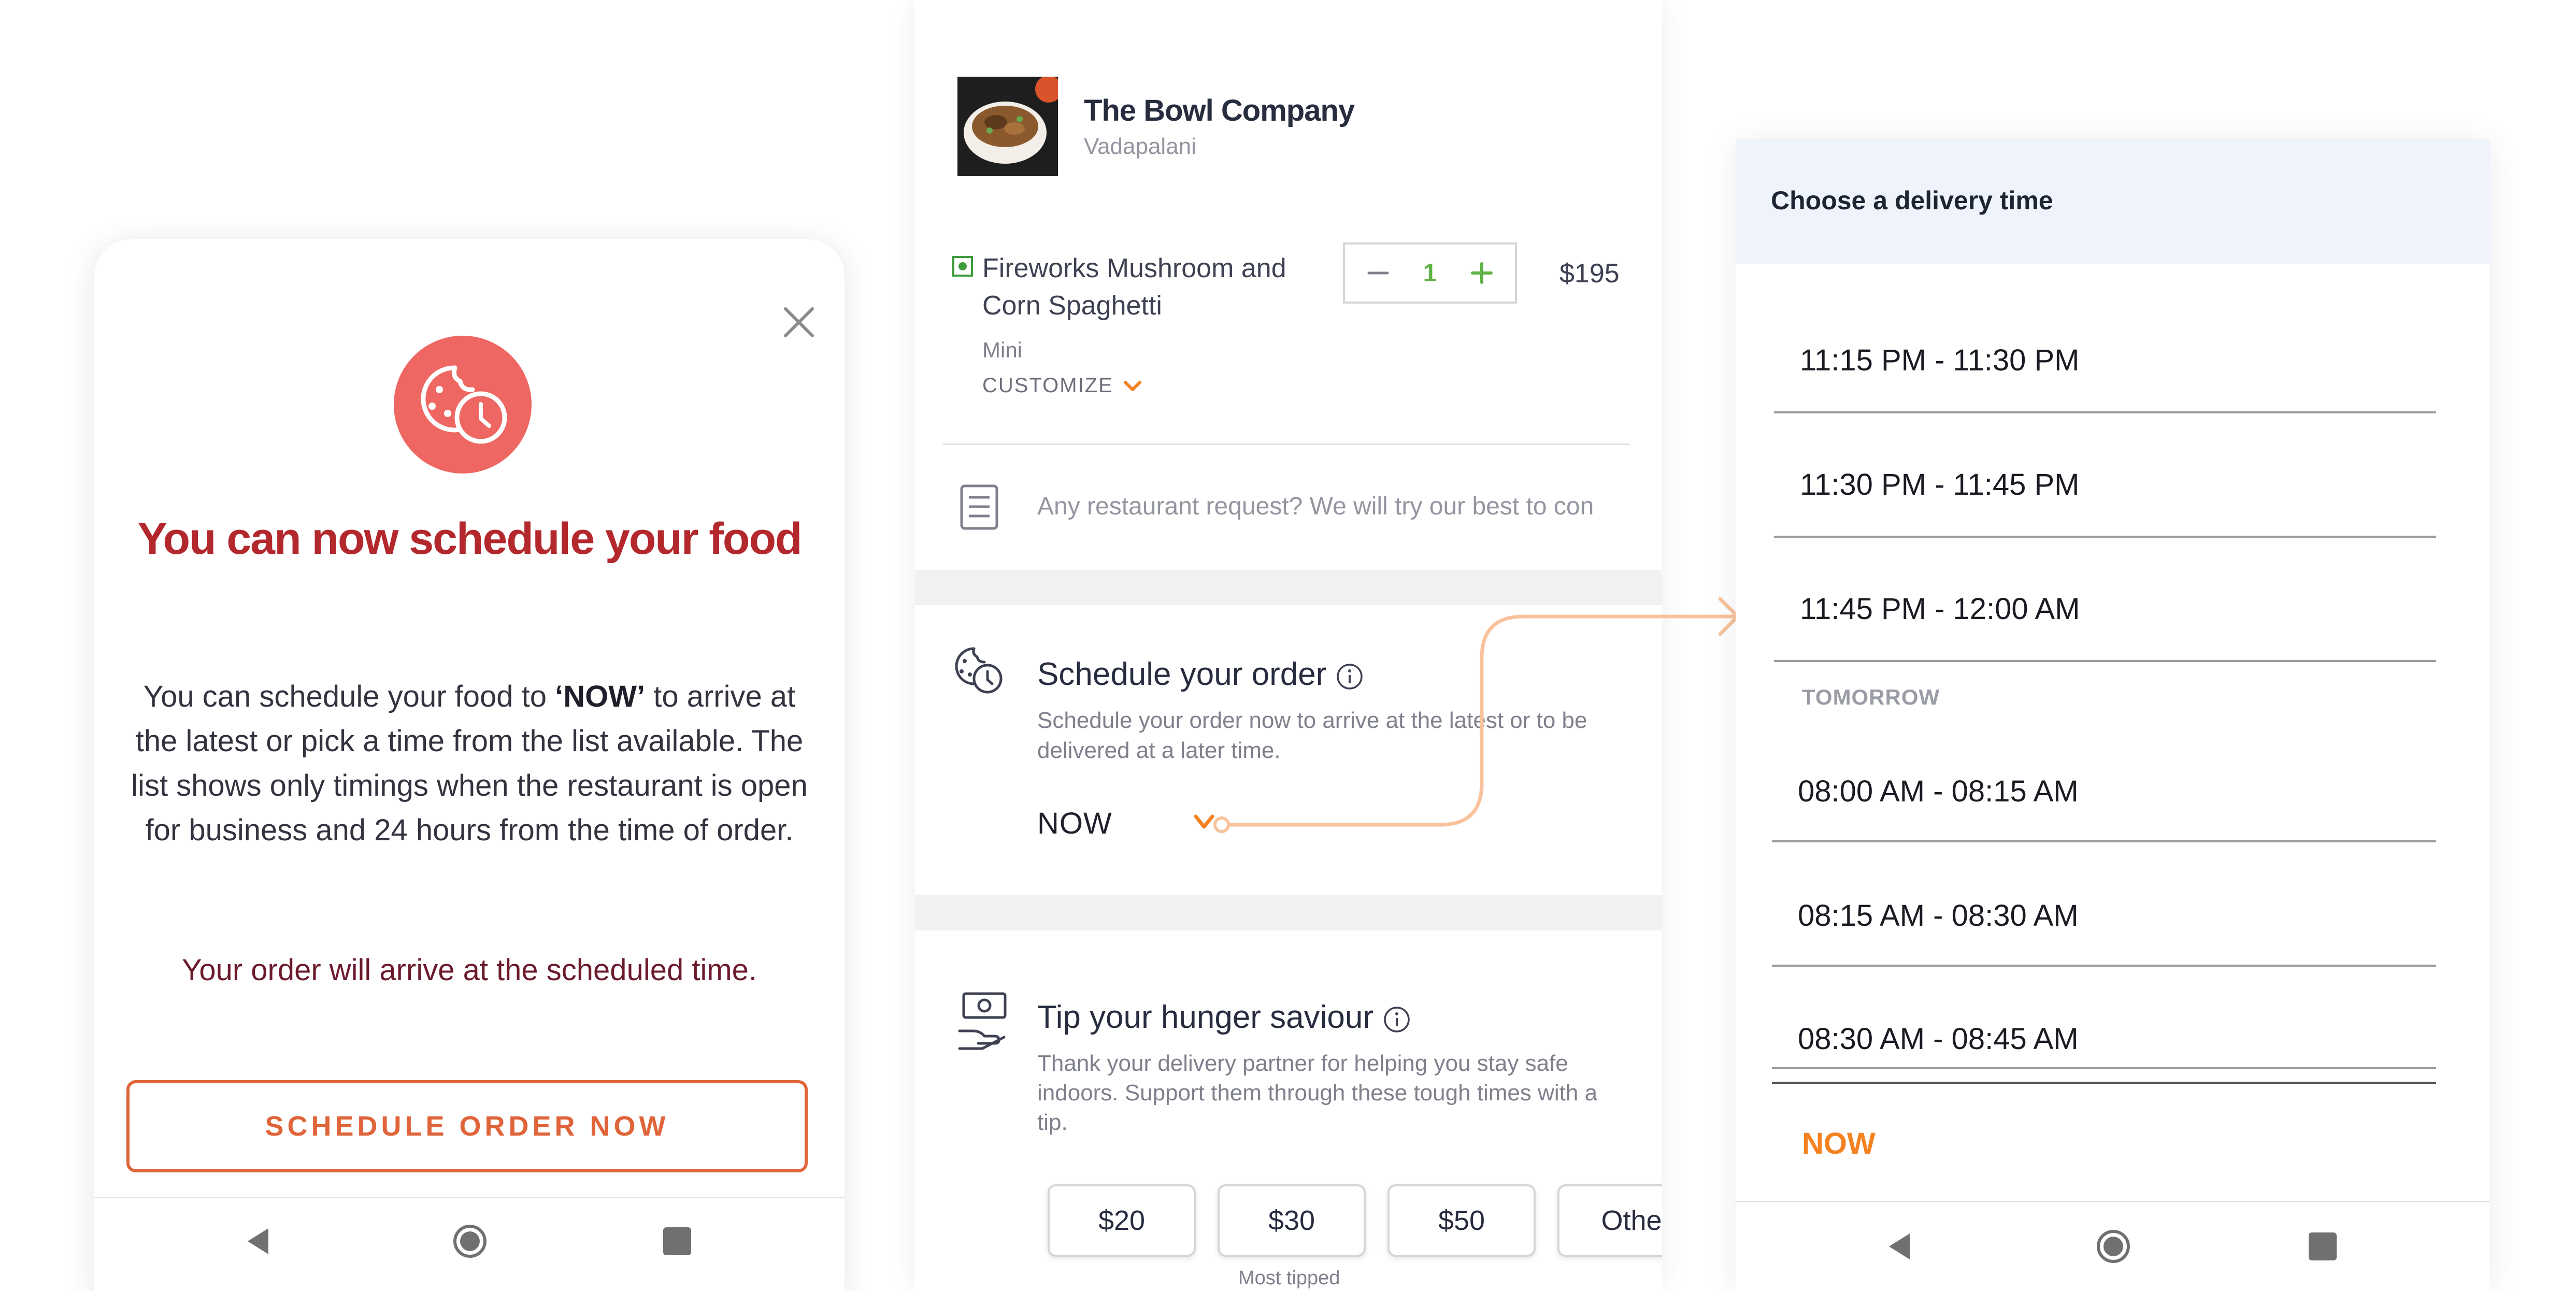  I want to click on quantity-stepper: 1, so click(1430, 273).